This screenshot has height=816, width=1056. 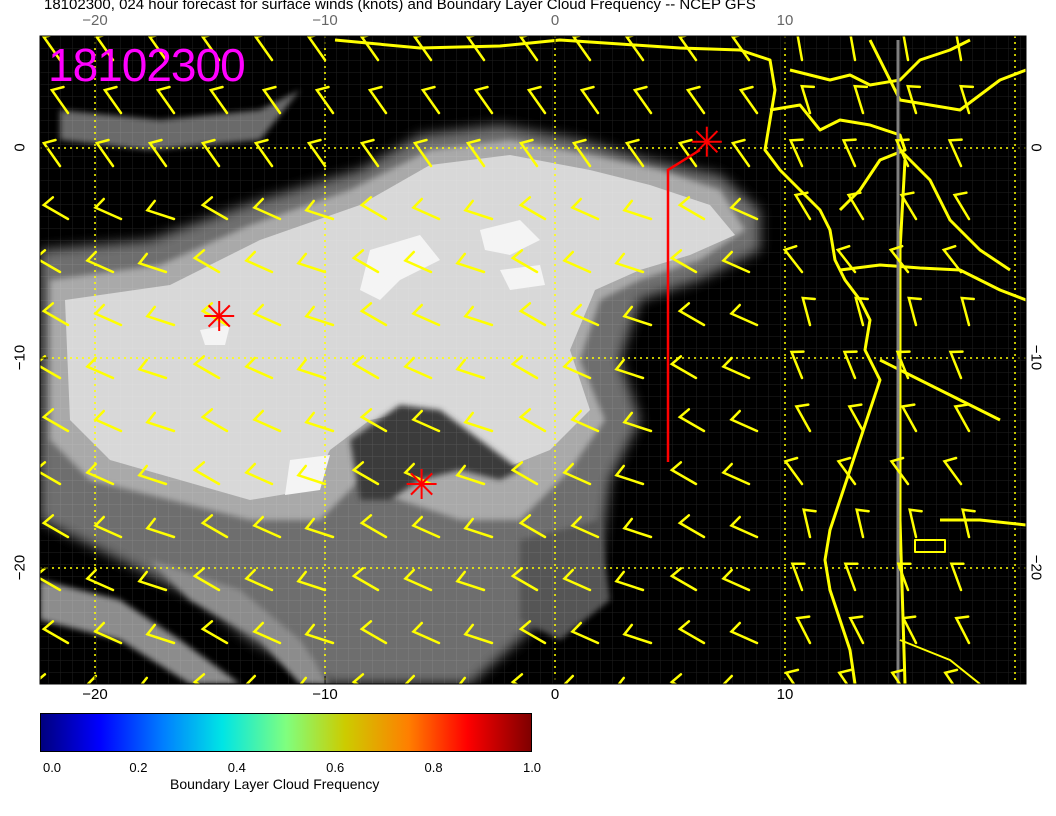 What do you see at coordinates (95, 694) in the screenshot?
I see `lon-tick-label-bottom: −20` at bounding box center [95, 694].